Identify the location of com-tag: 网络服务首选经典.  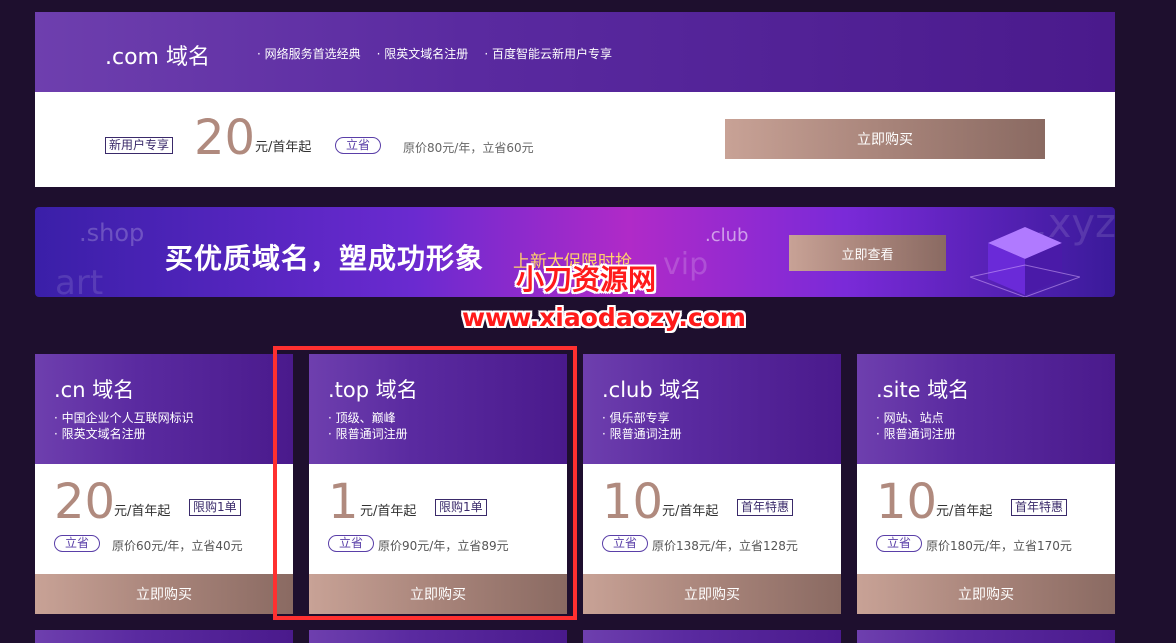
(309, 53).